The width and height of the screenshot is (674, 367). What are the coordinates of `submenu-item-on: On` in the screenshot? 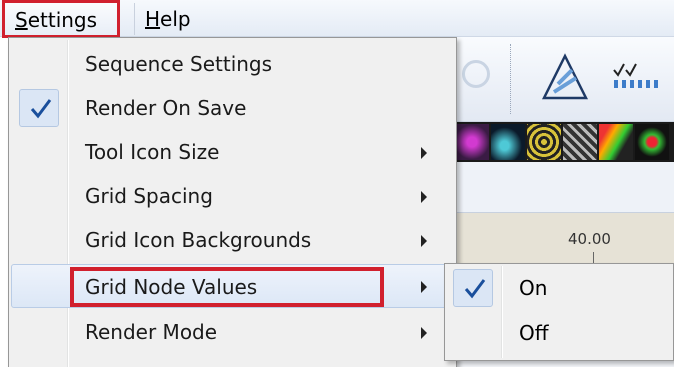 It's located at (559, 288).